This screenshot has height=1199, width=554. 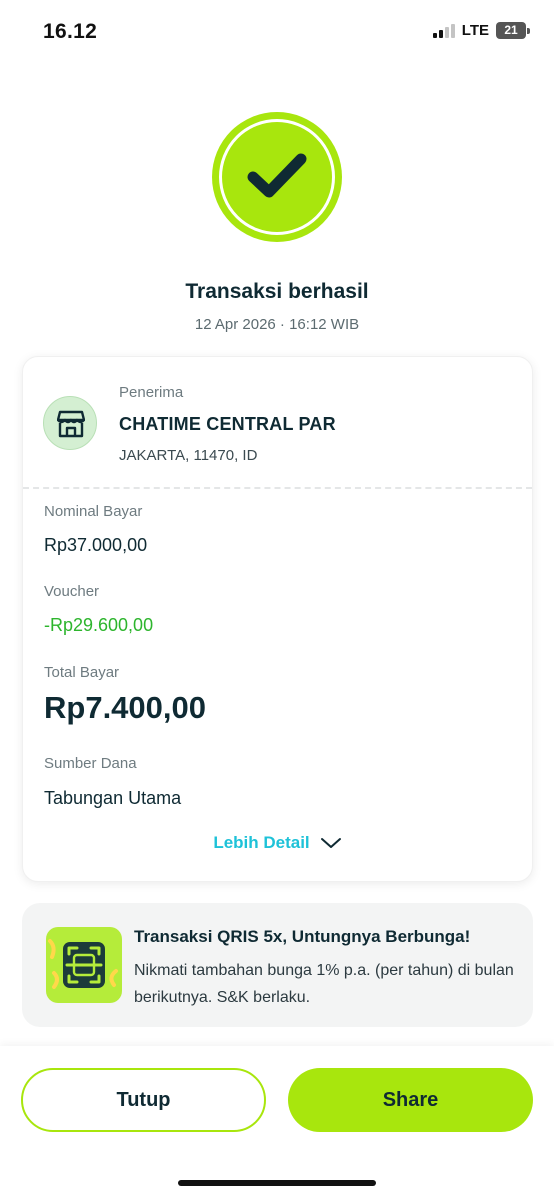 I want to click on nominal-label: Nominal Bayar, so click(x=93, y=511).